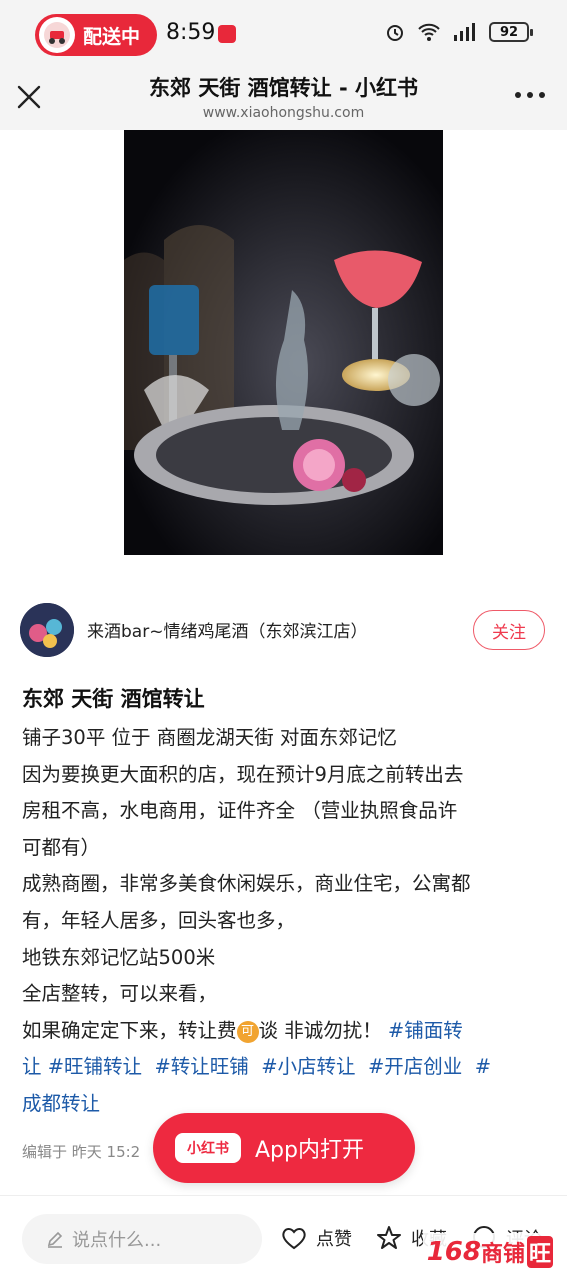 The height and width of the screenshot is (1280, 567). Describe the element at coordinates (129, 1030) in the screenshot. I see `note-line-text: 如果确定定下来，转让费` at that location.